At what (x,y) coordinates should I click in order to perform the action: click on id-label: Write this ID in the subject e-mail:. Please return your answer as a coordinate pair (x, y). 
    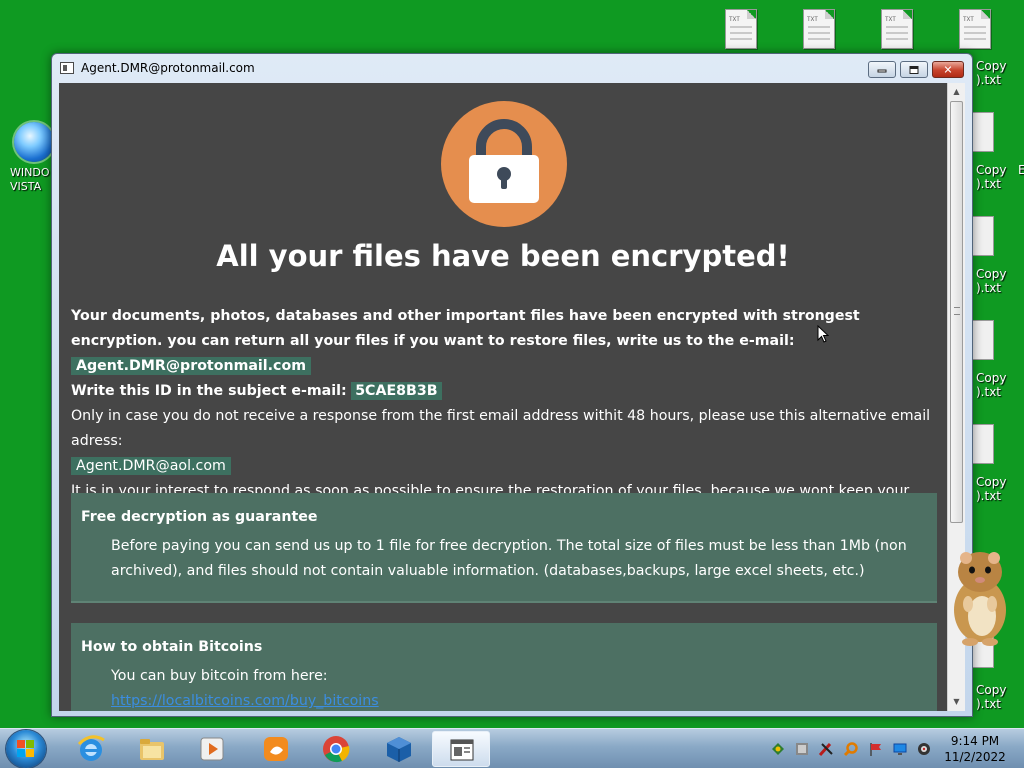
    Looking at the image, I should click on (209, 391).